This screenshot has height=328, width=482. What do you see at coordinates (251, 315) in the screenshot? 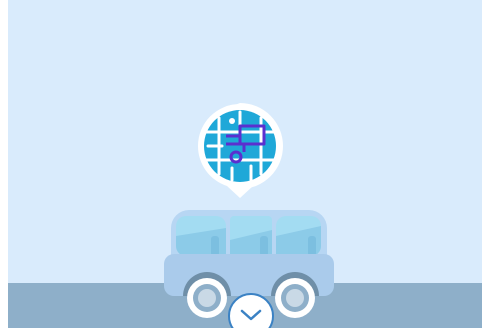
I see `chevron-down-icon` at bounding box center [251, 315].